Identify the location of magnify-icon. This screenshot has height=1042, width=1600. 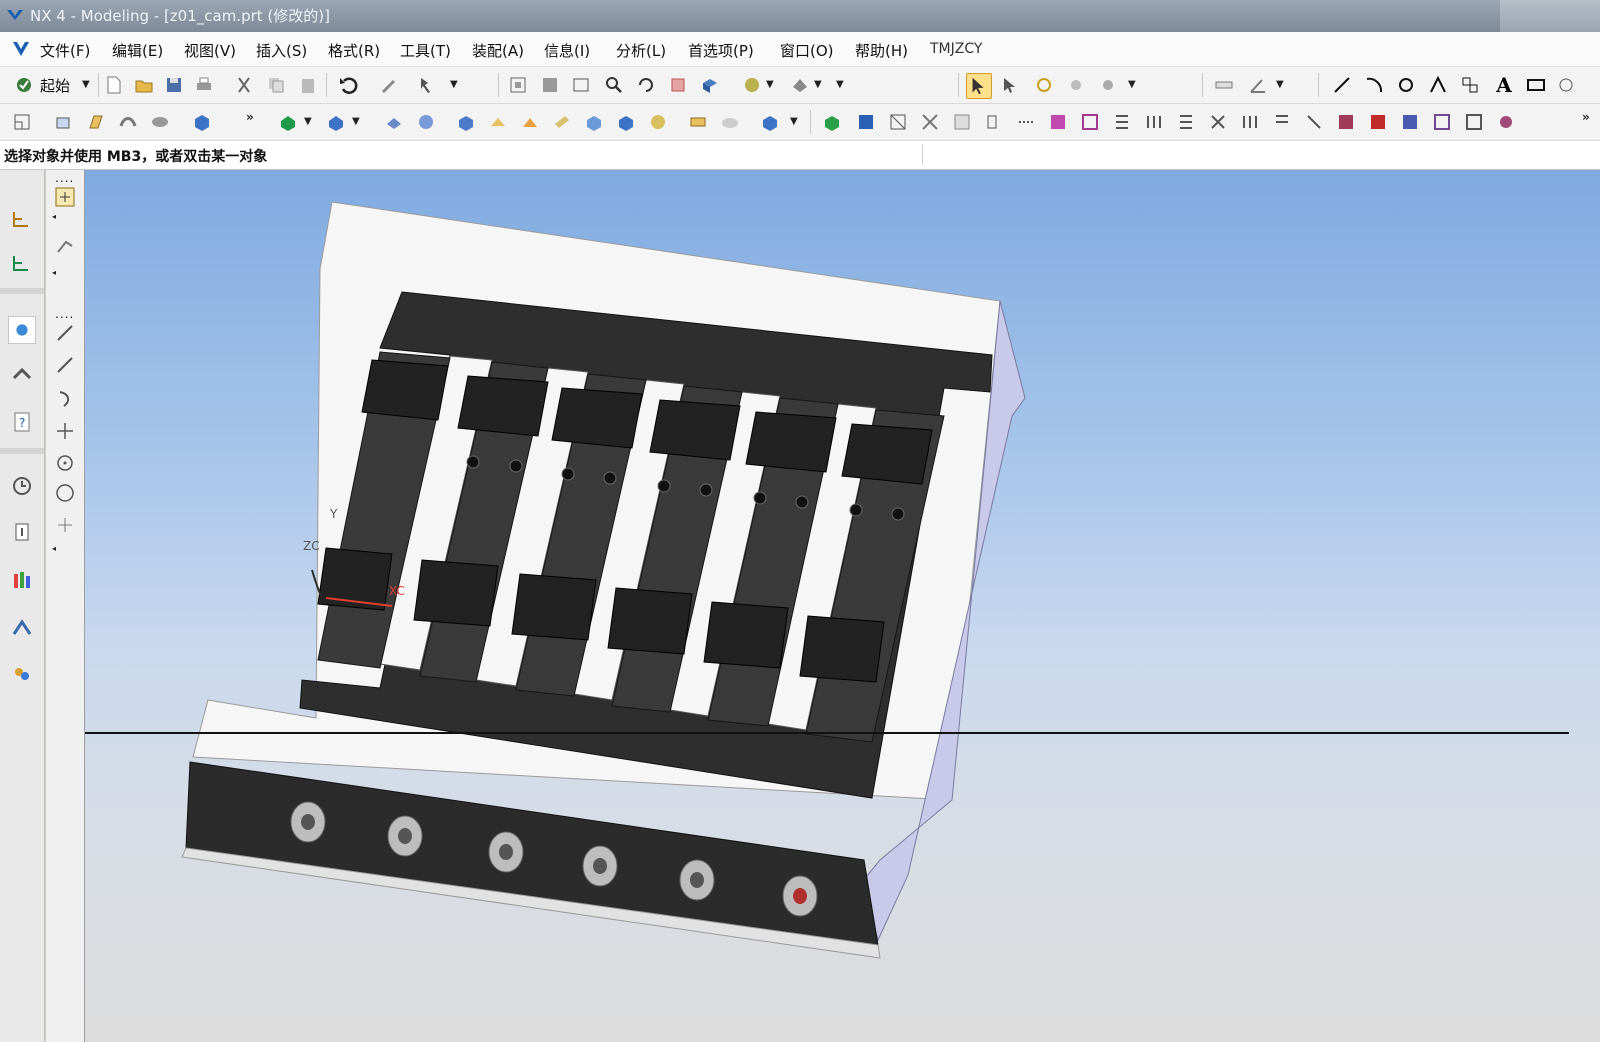
(614, 85).